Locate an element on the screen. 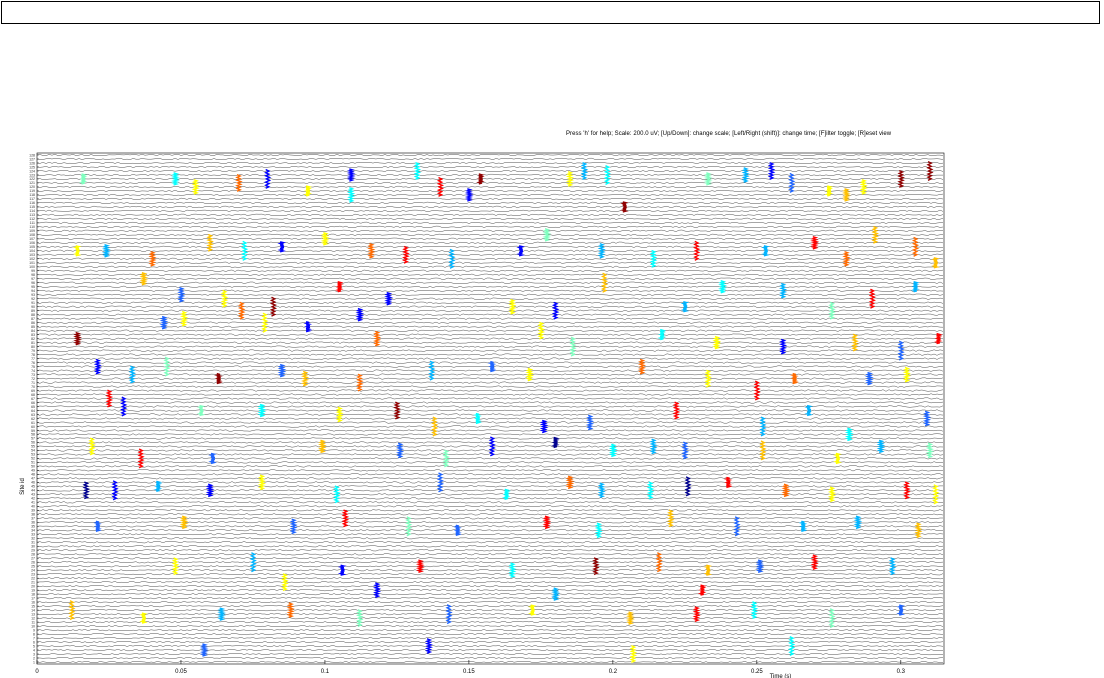  y-tick-label: 113 is located at coordinates (32, 215).